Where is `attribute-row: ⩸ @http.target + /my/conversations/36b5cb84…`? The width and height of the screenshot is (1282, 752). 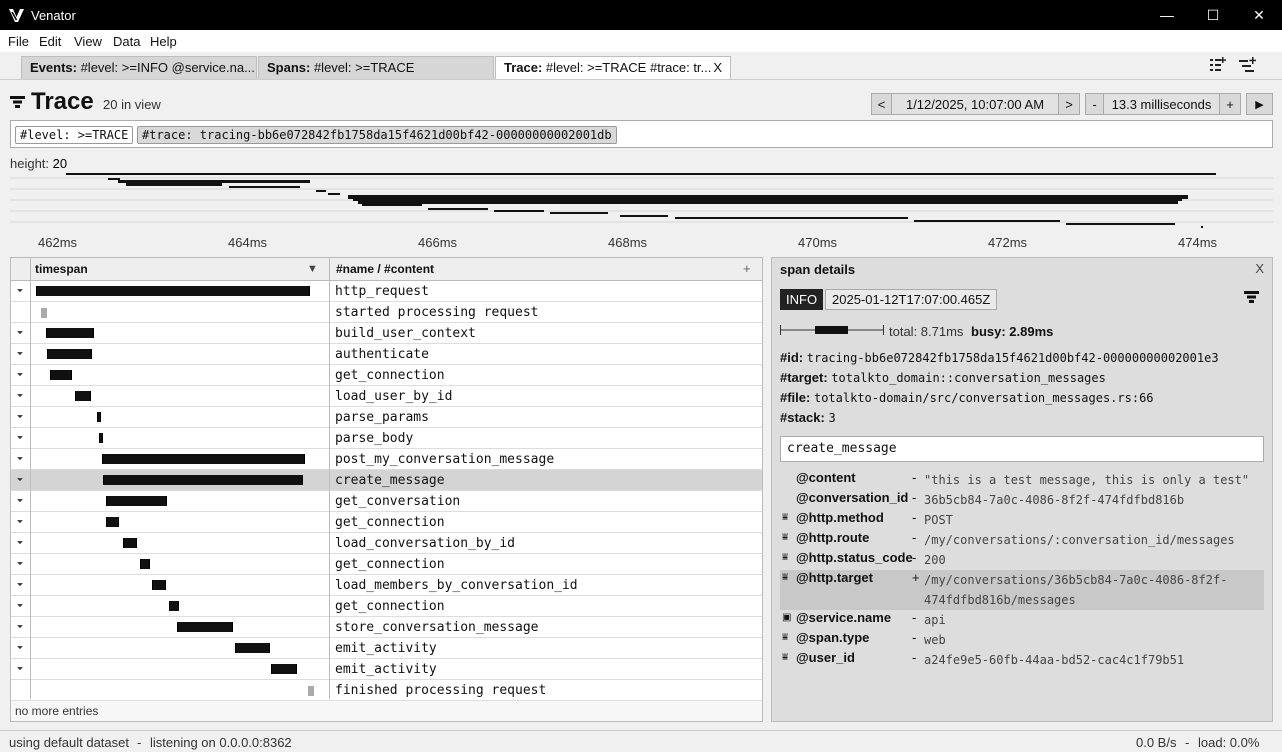 attribute-row: ⩸ @http.target + /my/conversations/36b5cb84… is located at coordinates (1022, 590).